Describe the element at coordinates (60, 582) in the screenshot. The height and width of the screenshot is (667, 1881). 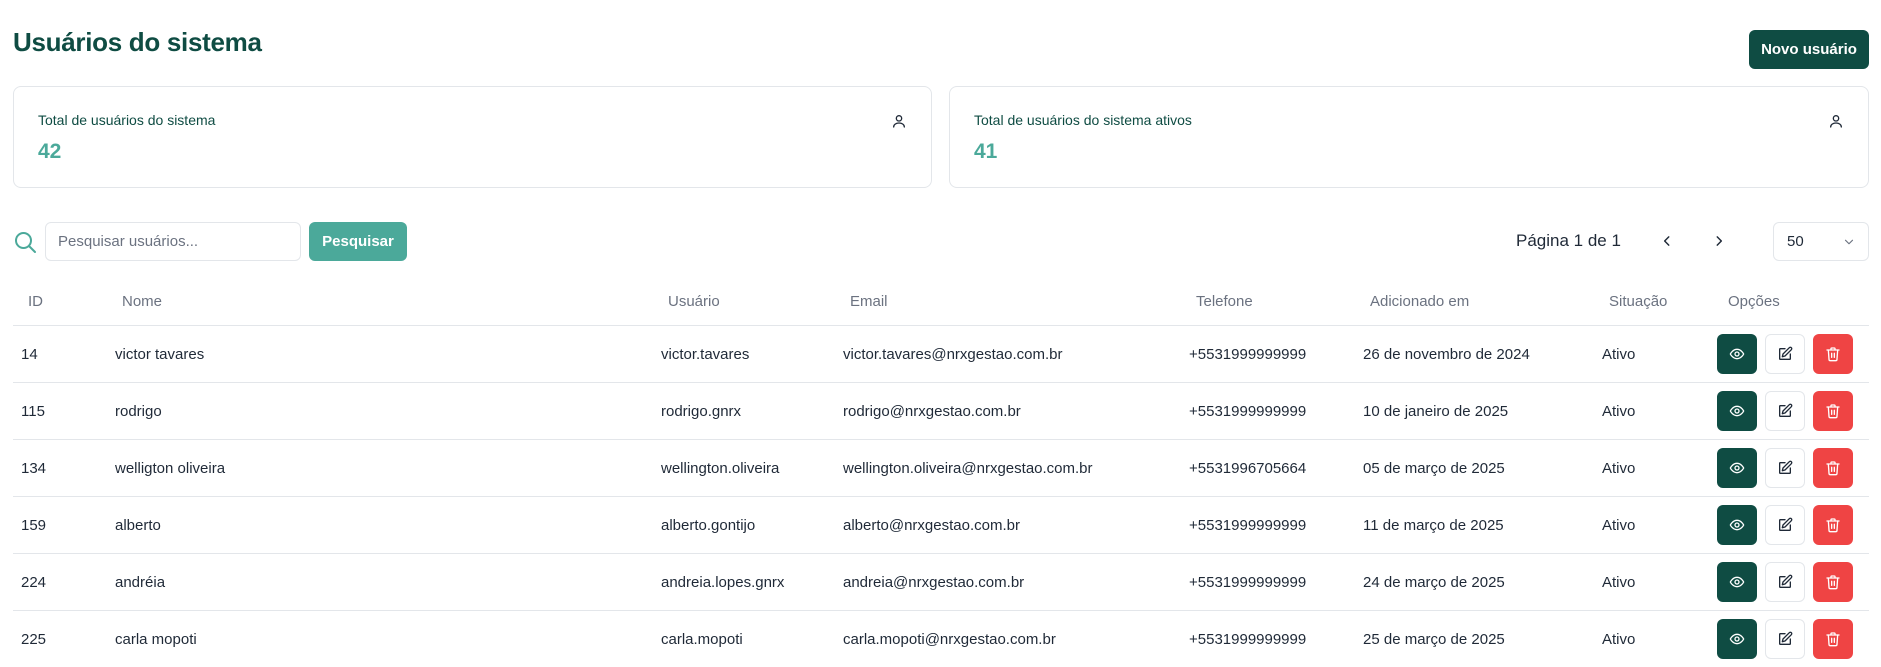
I see `cell-id: 224` at that location.